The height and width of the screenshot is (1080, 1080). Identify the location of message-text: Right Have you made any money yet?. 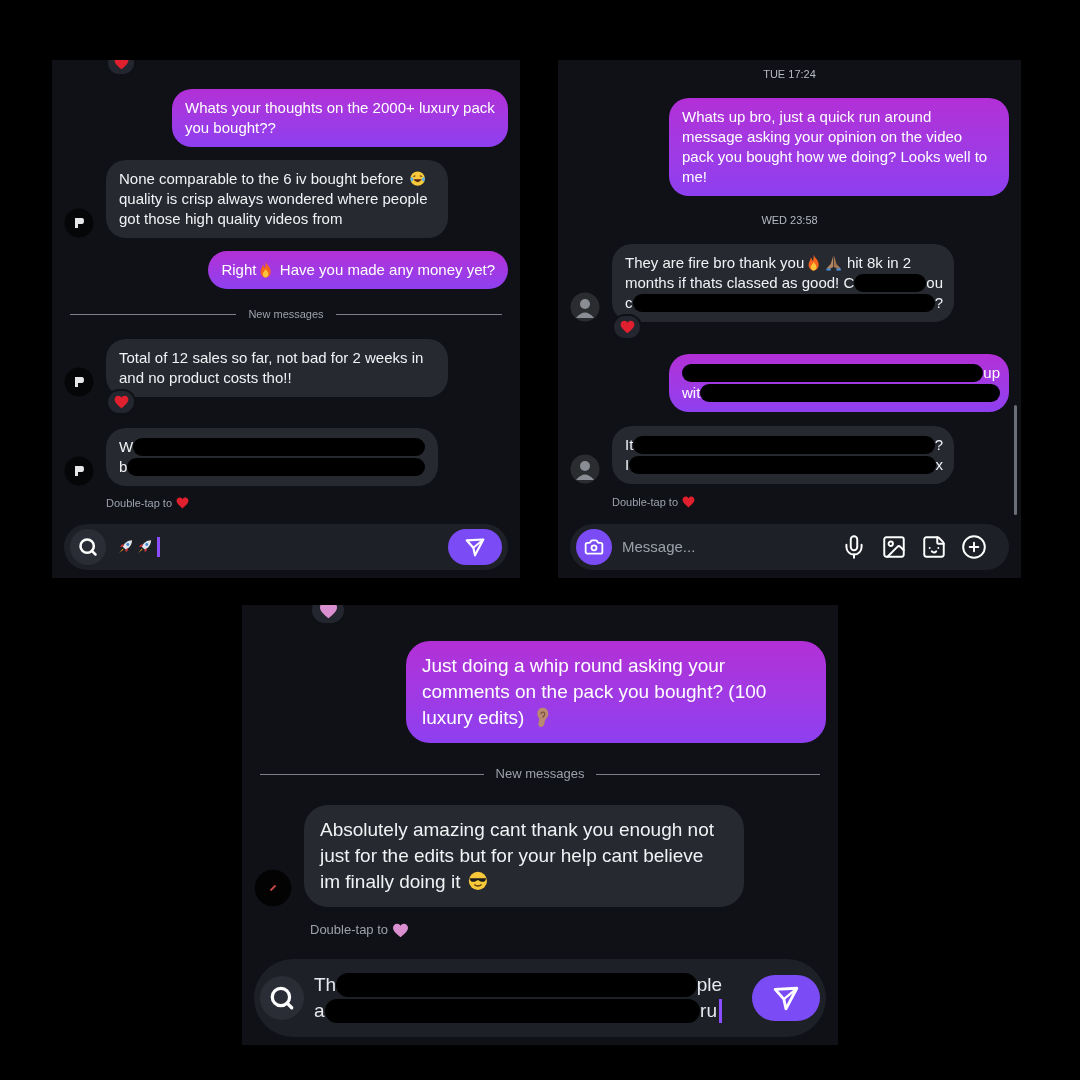
(358, 270).